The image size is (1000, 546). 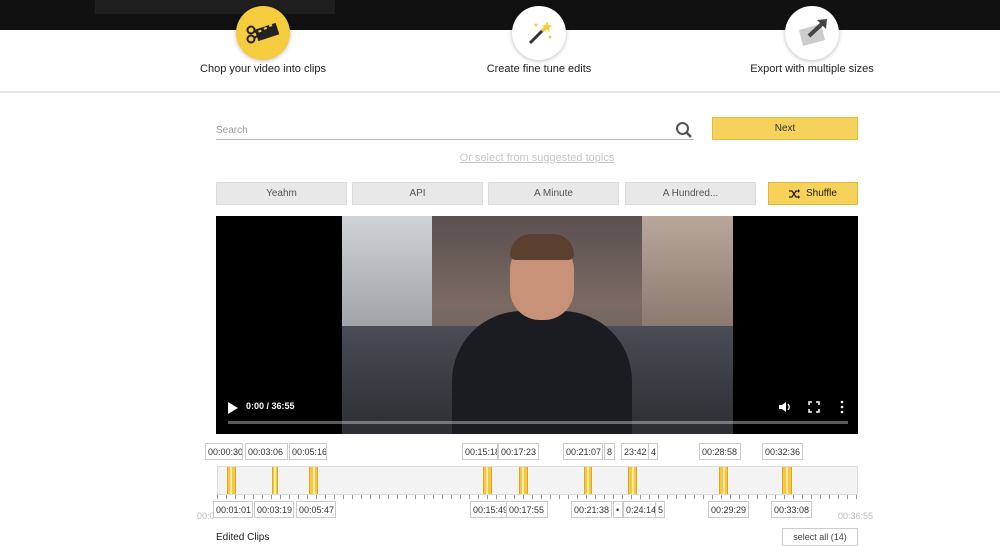 I want to click on clip-end-label: 5, so click(x=660, y=509).